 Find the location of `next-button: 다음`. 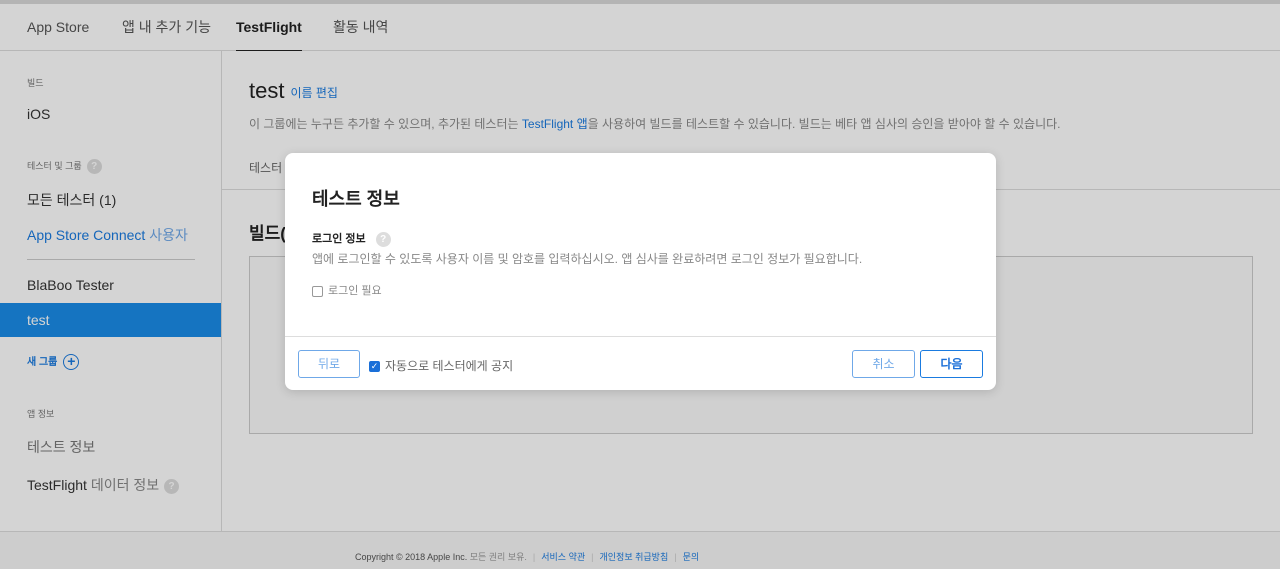

next-button: 다음 is located at coordinates (951, 364).